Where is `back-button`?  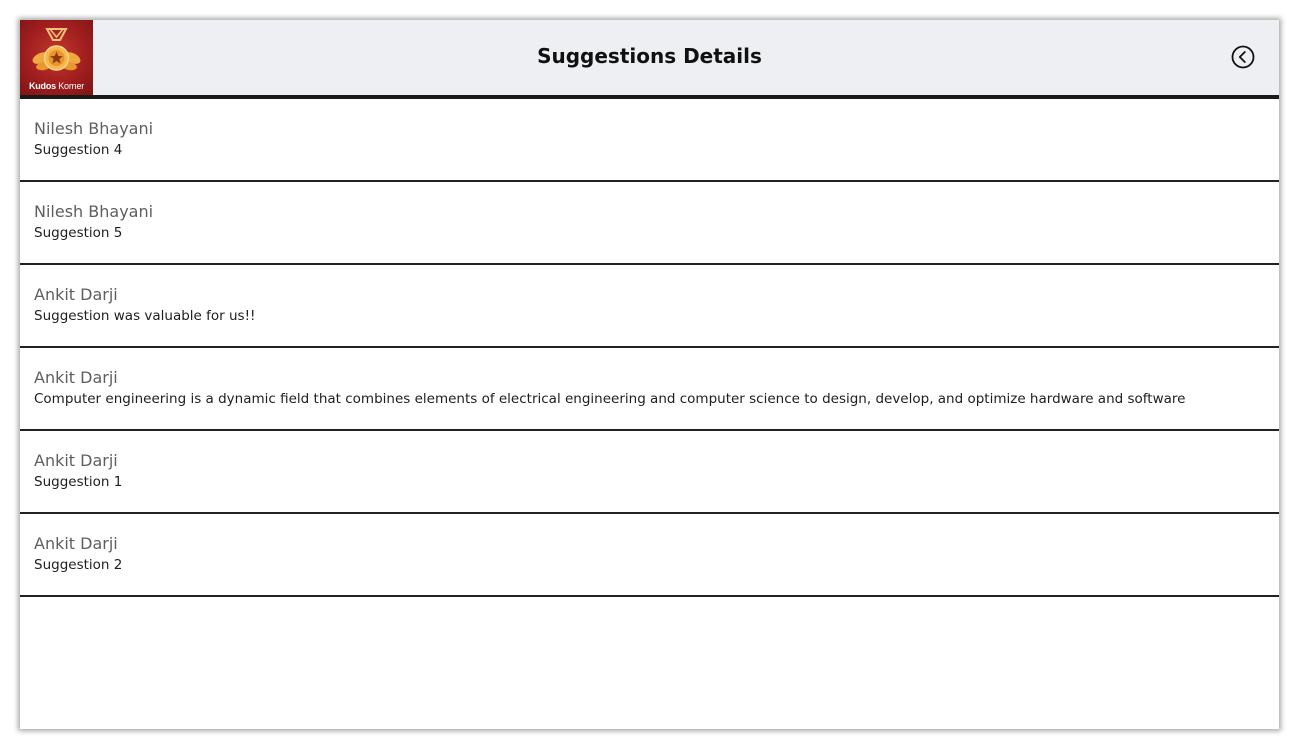 back-button is located at coordinates (1243, 57).